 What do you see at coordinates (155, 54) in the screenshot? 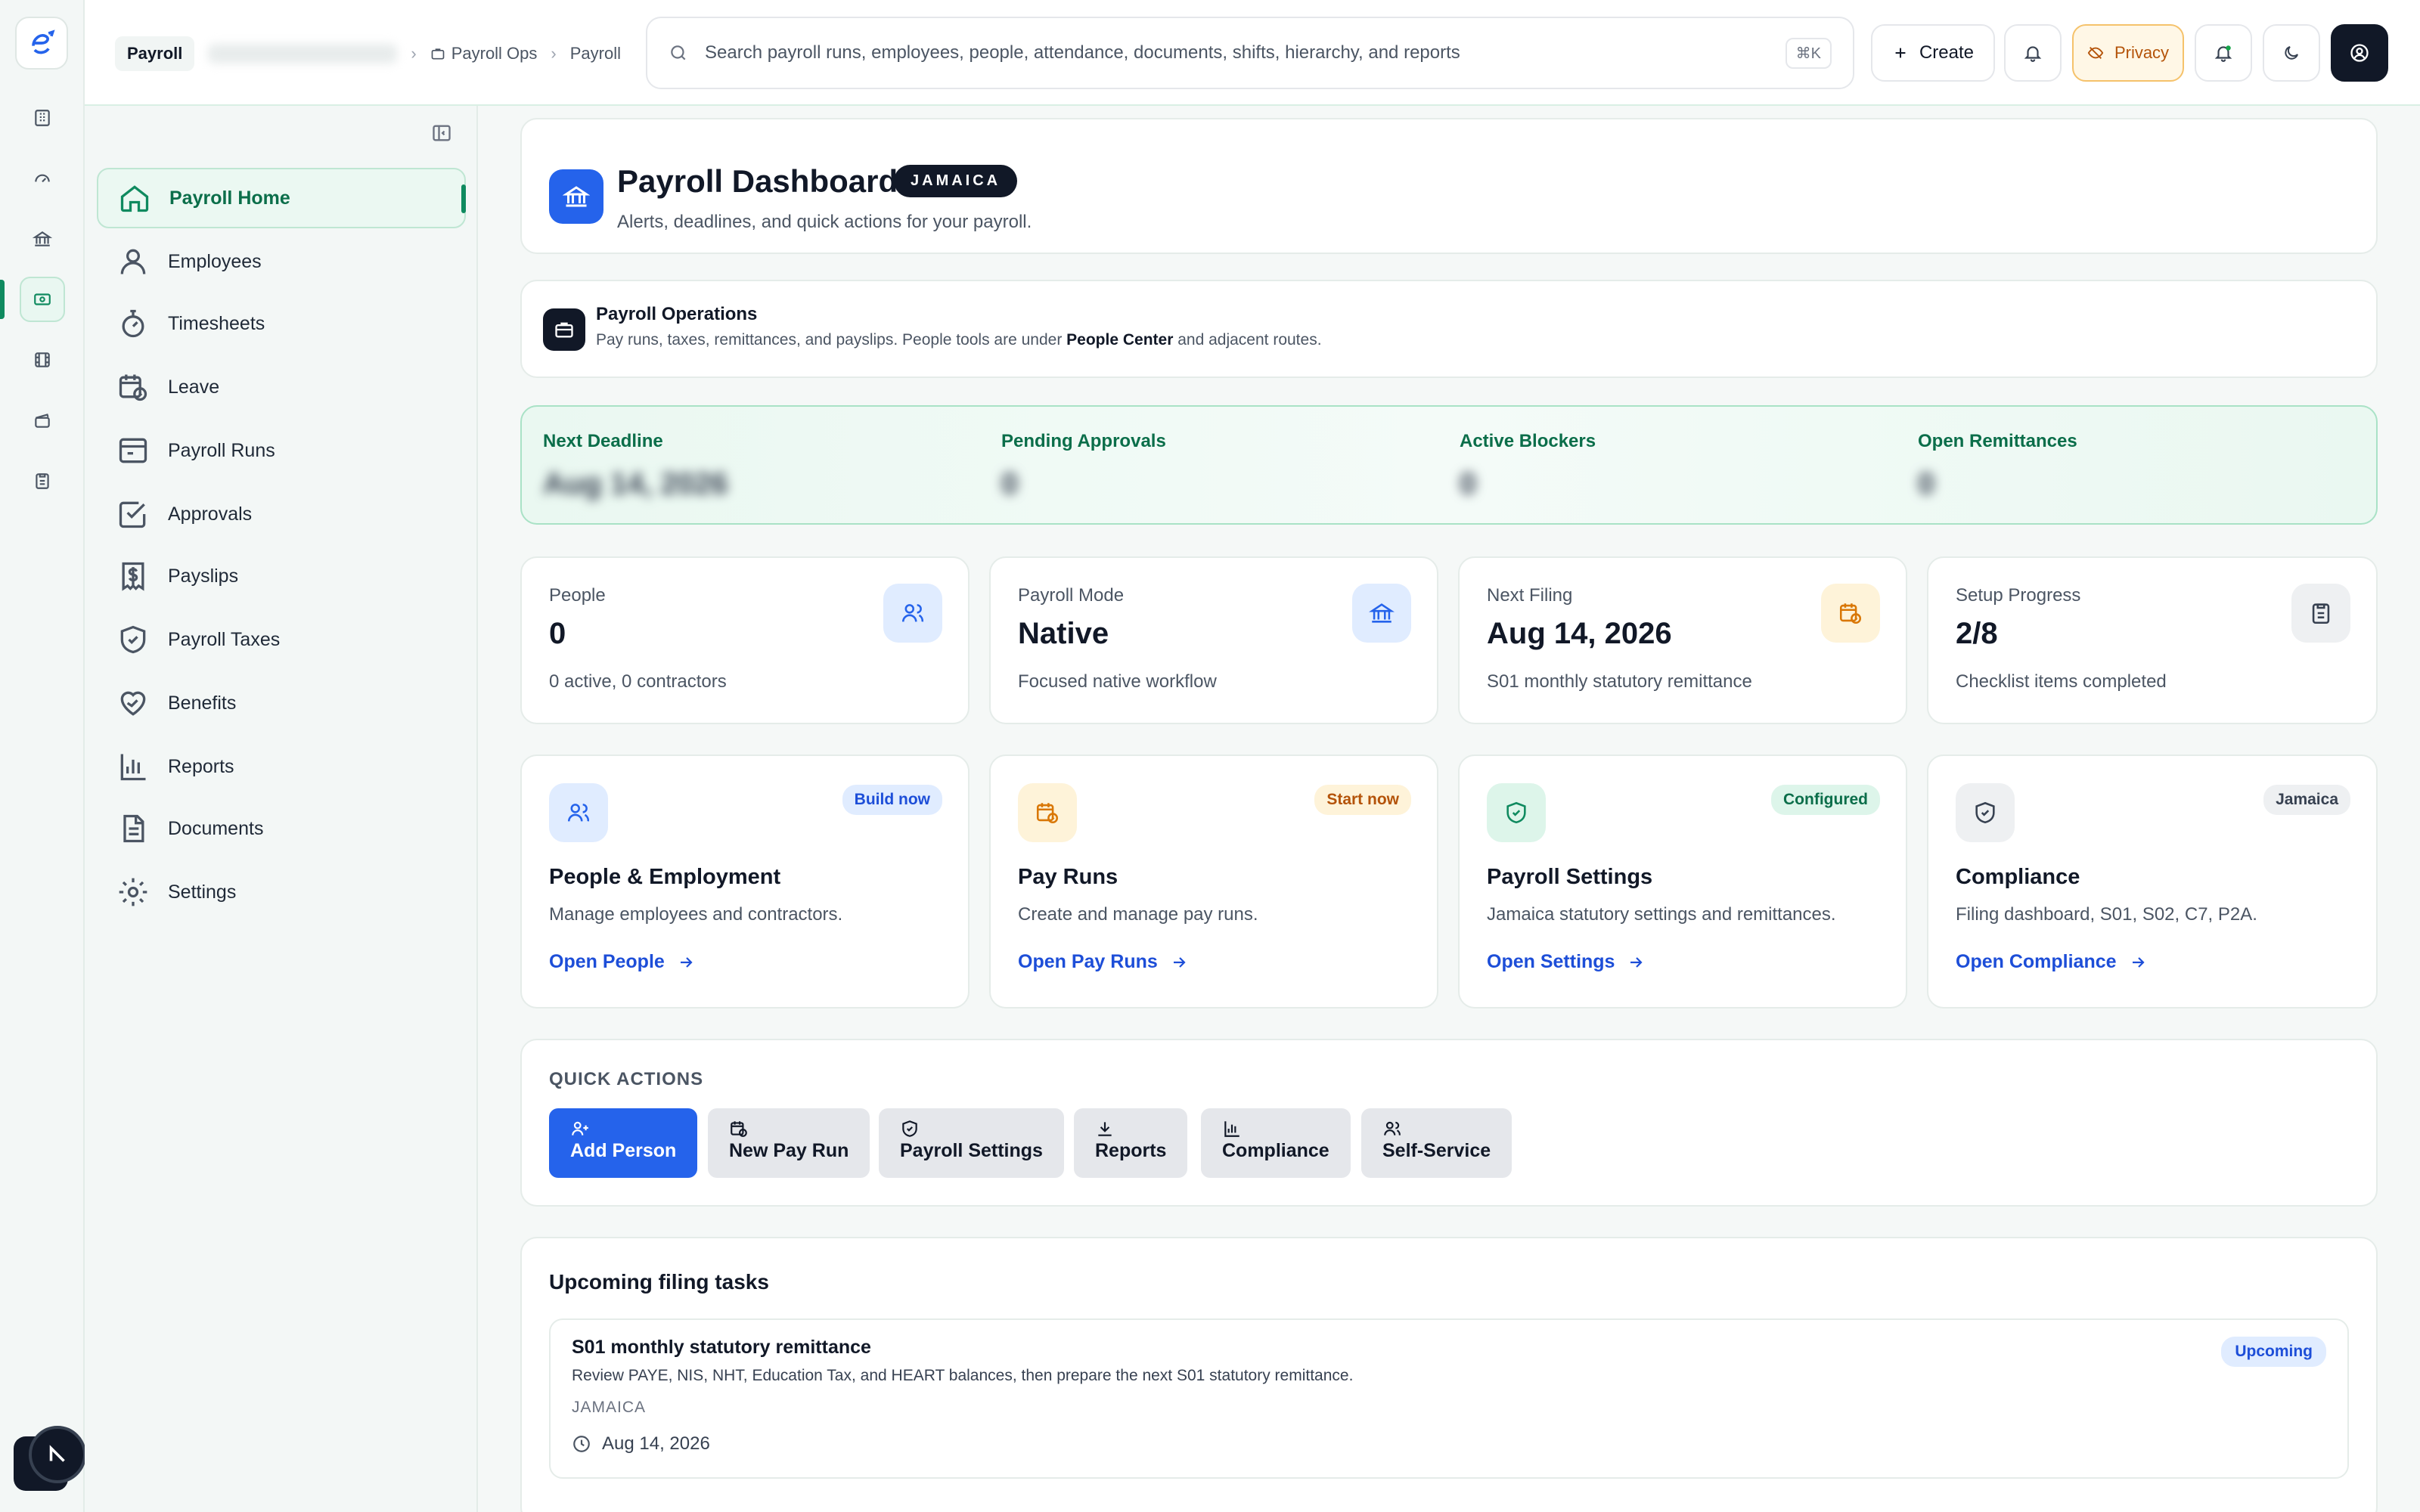
I see `breadcrumb-root: Payroll` at bounding box center [155, 54].